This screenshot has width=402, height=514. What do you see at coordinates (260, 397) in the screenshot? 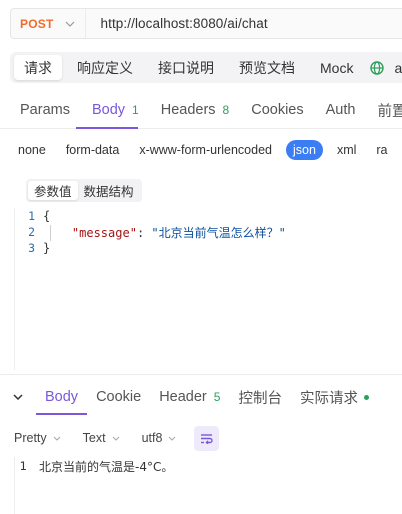
I see `response-tab-console: 控制台` at bounding box center [260, 397].